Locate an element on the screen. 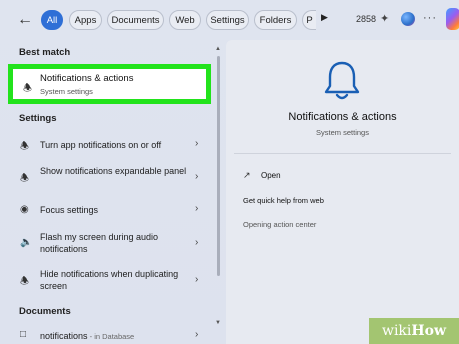 This screenshot has height=344, width=459. speaker-icon: 🔈 is located at coordinates (26, 242).